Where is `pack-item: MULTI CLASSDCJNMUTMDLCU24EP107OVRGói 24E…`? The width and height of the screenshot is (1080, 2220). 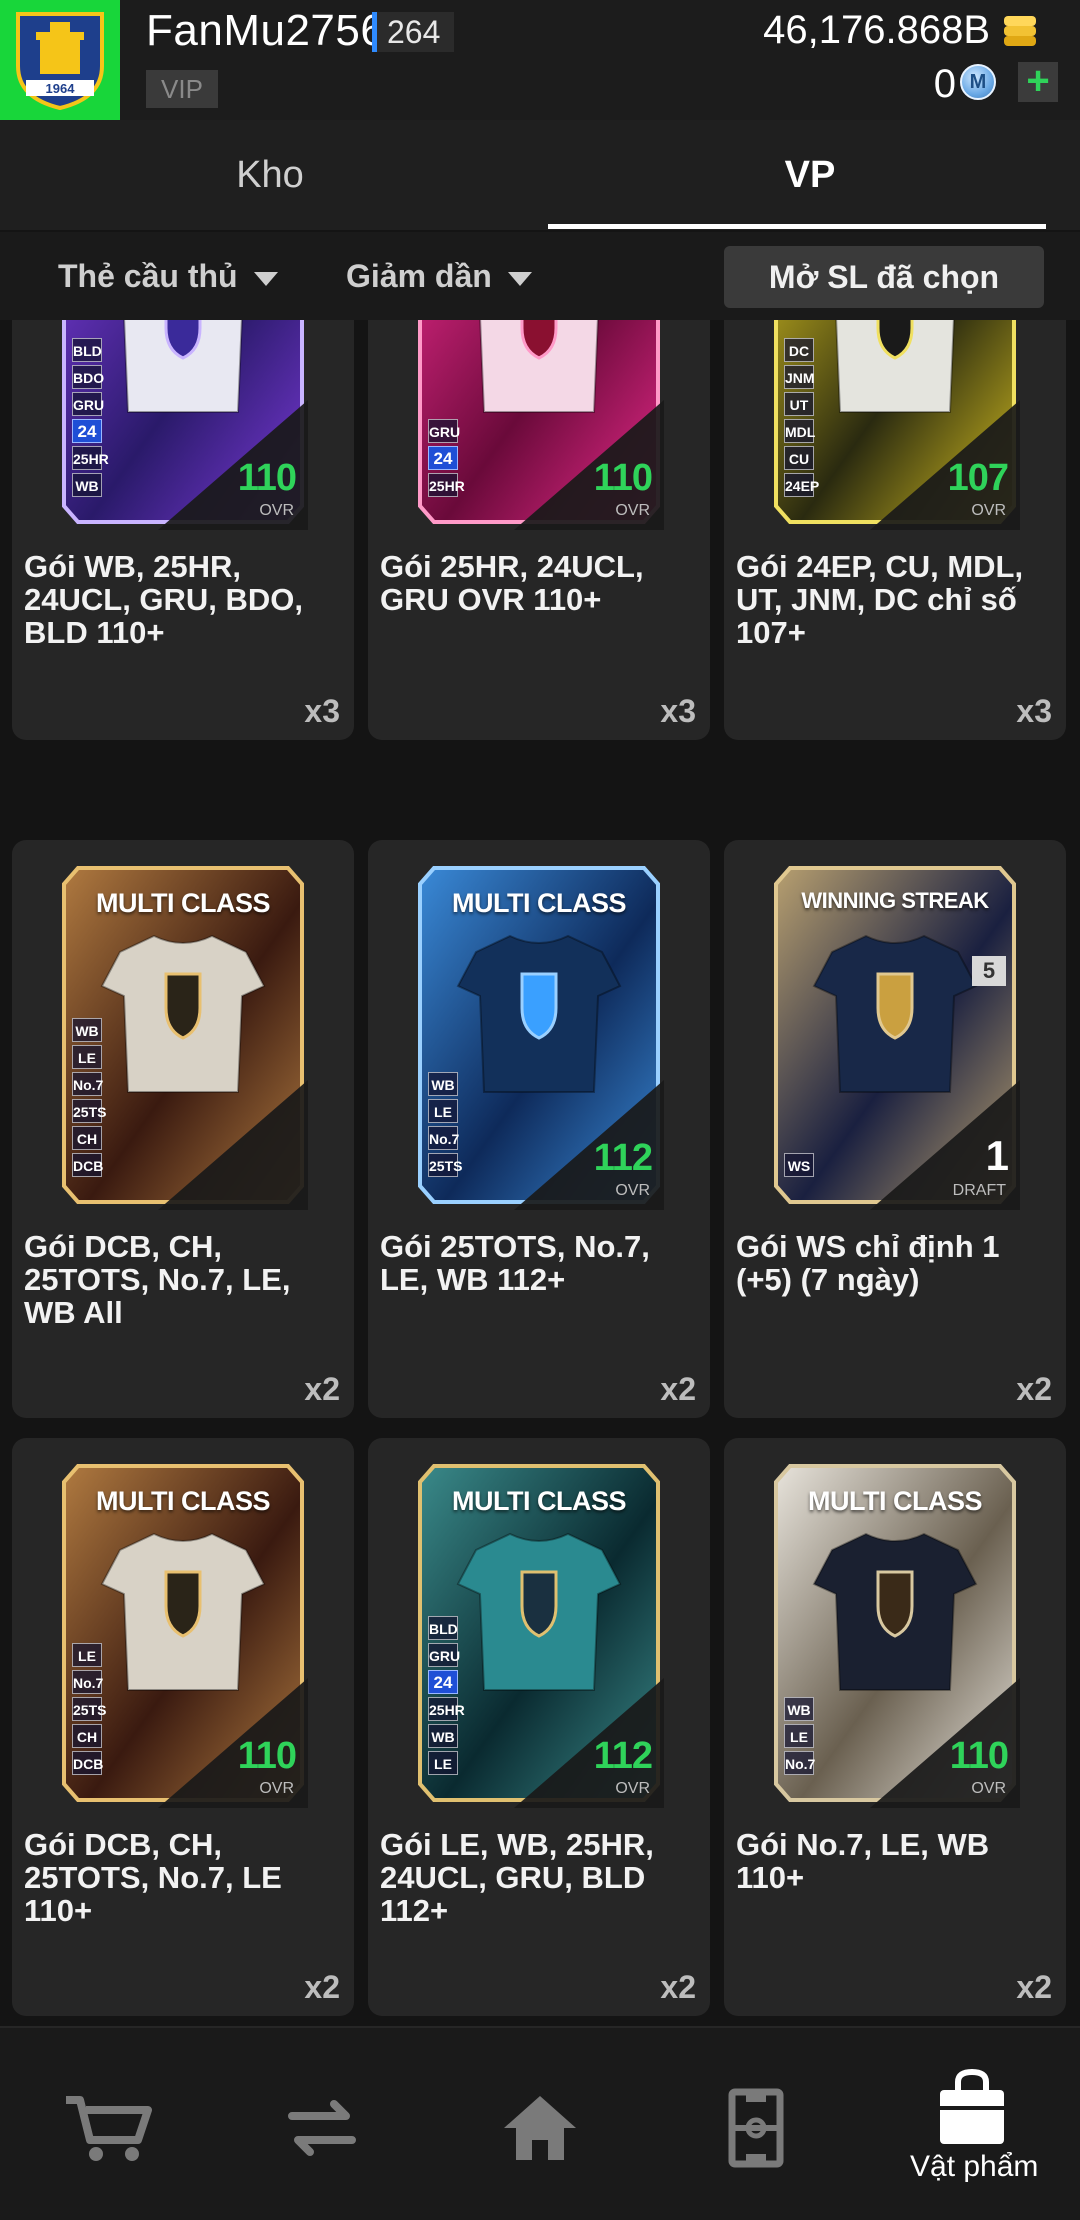 pack-item: MULTI CLASSDCJNMUTMDLCU24EP107OVRGói 24E… is located at coordinates (895, 530).